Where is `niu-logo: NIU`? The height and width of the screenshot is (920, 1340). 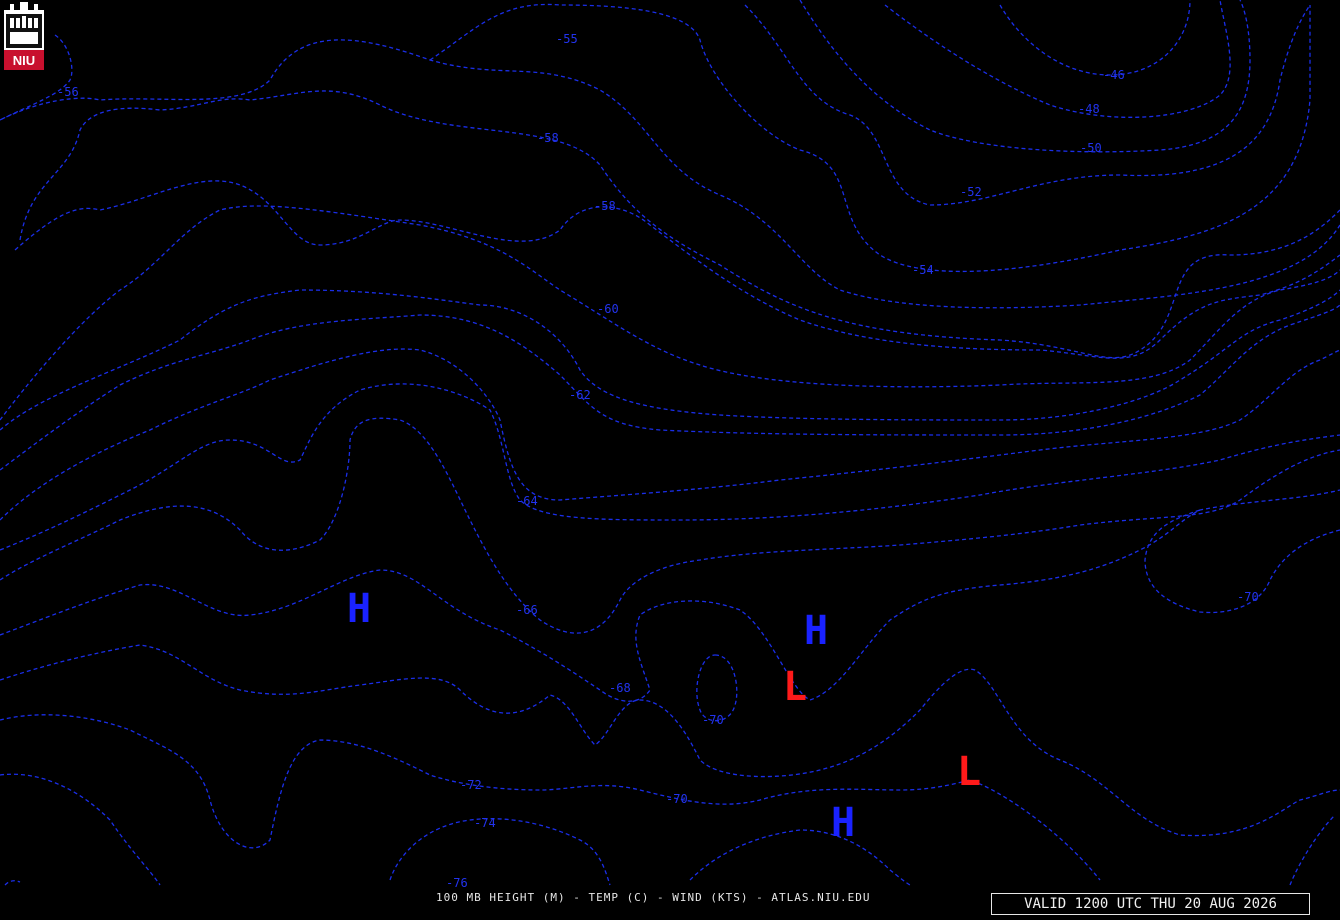 niu-logo: NIU is located at coordinates (24, 36).